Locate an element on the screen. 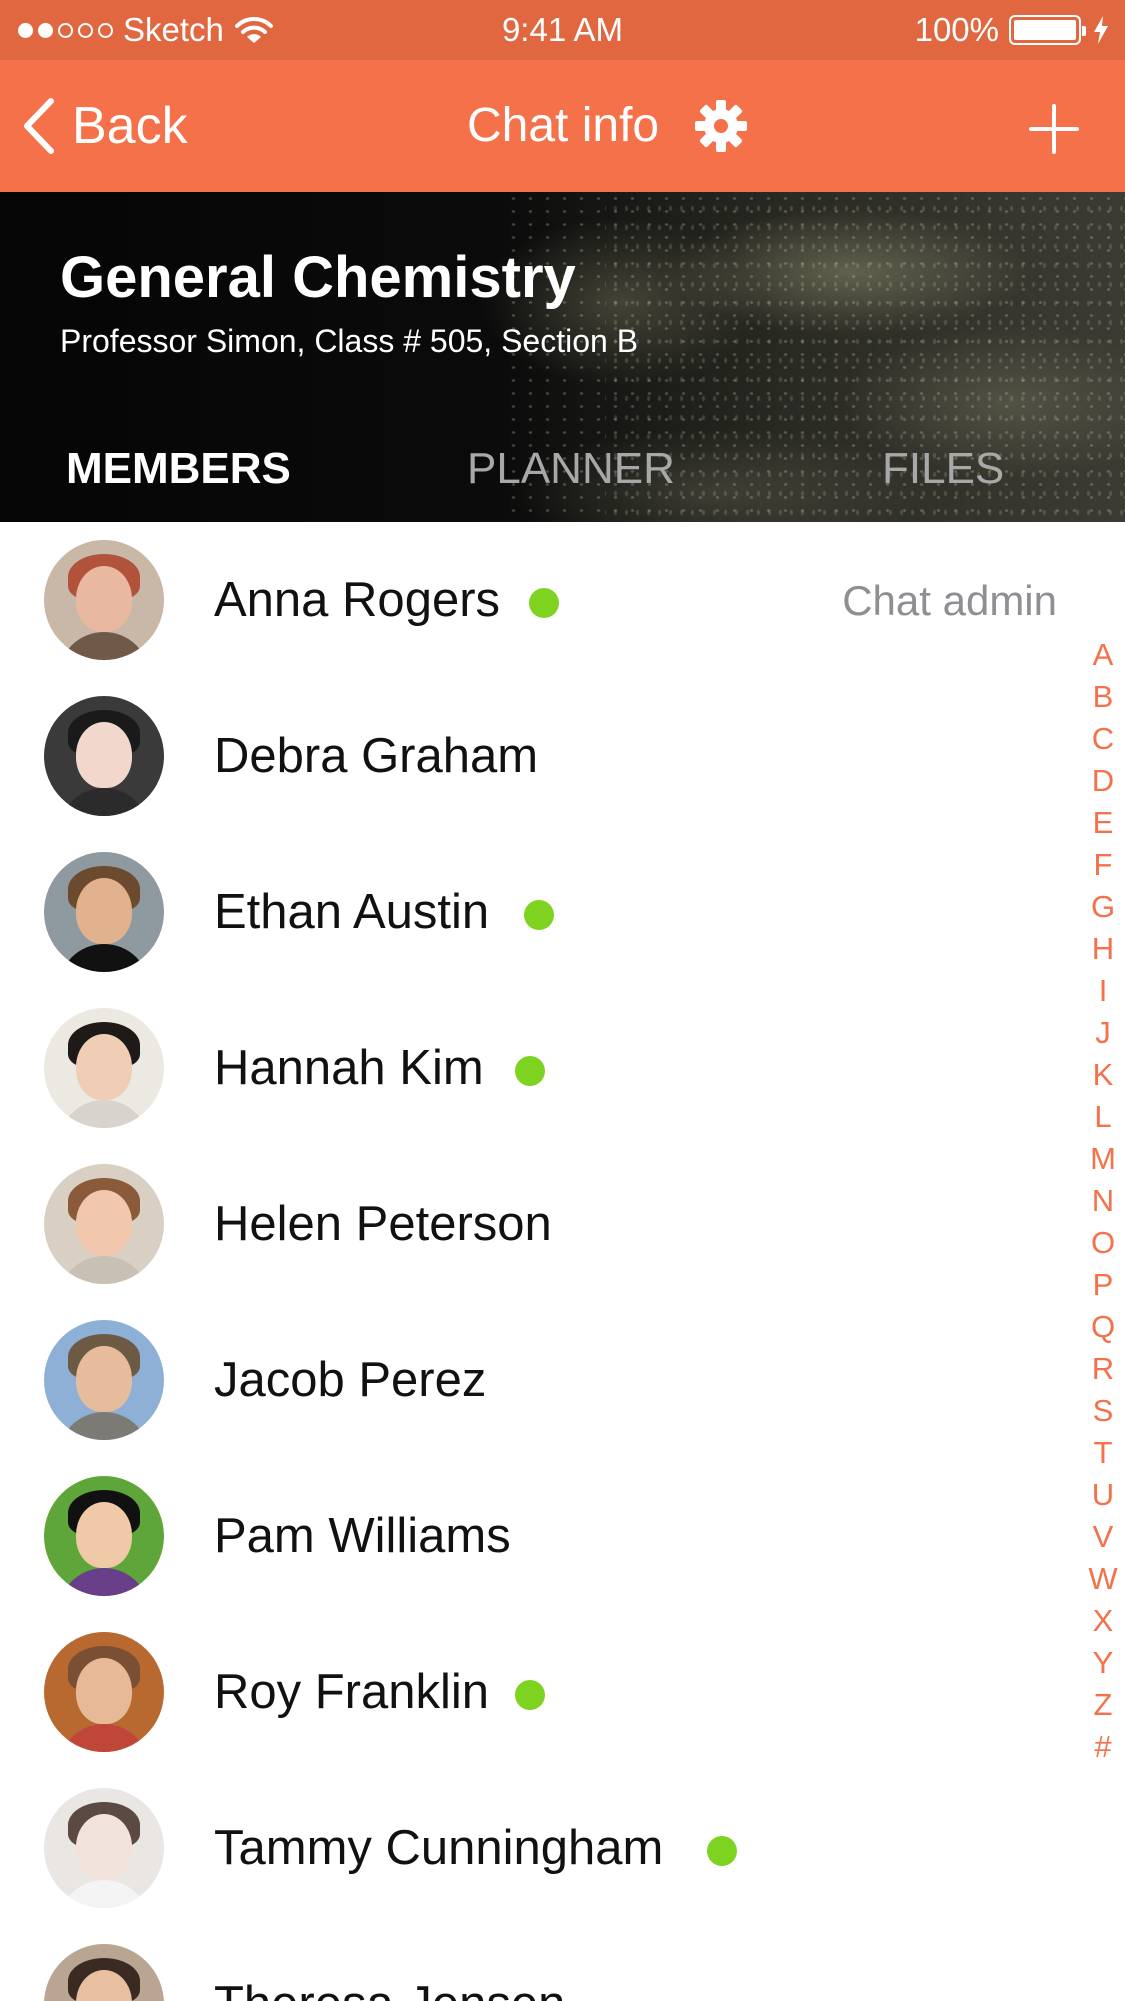  member-name: Theresa Jensen is located at coordinates (389, 1988).